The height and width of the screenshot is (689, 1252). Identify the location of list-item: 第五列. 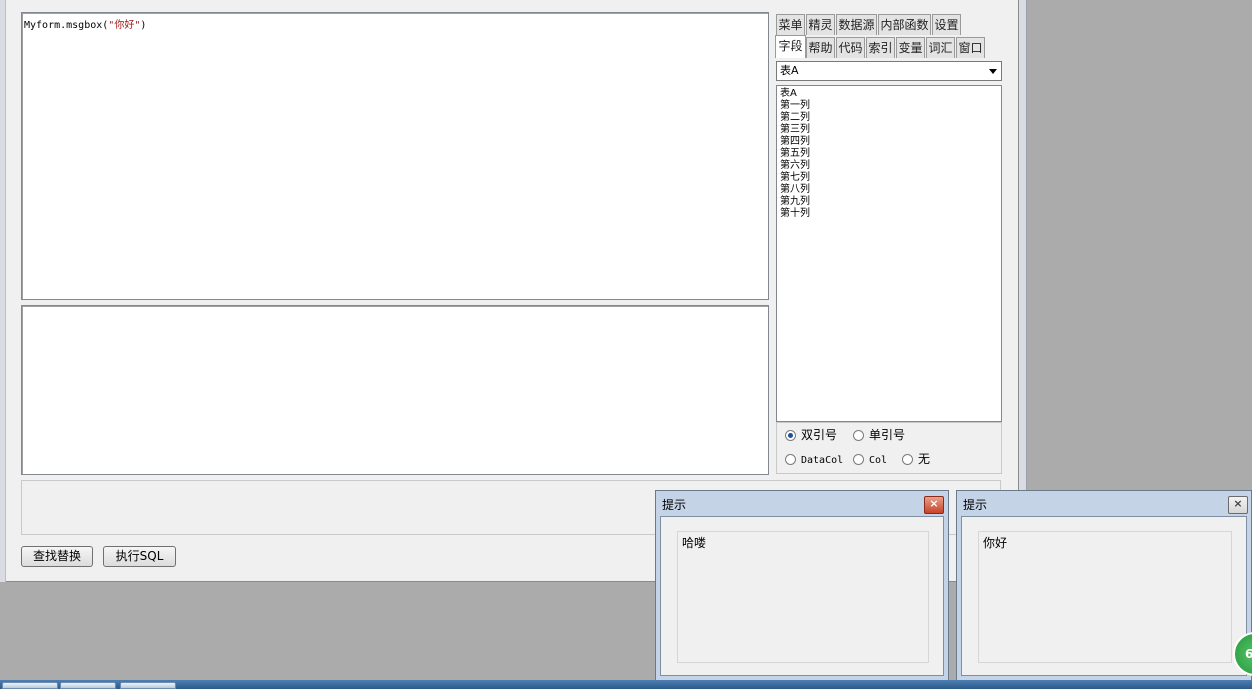
(889, 154).